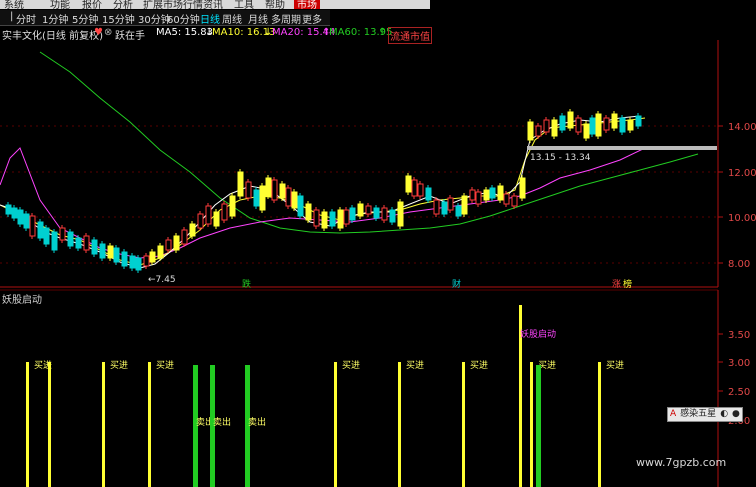 This screenshot has width=756, height=487. What do you see at coordinates (739, 264) in the screenshot?
I see `main-y-tick-label: 8.00` at bounding box center [739, 264].